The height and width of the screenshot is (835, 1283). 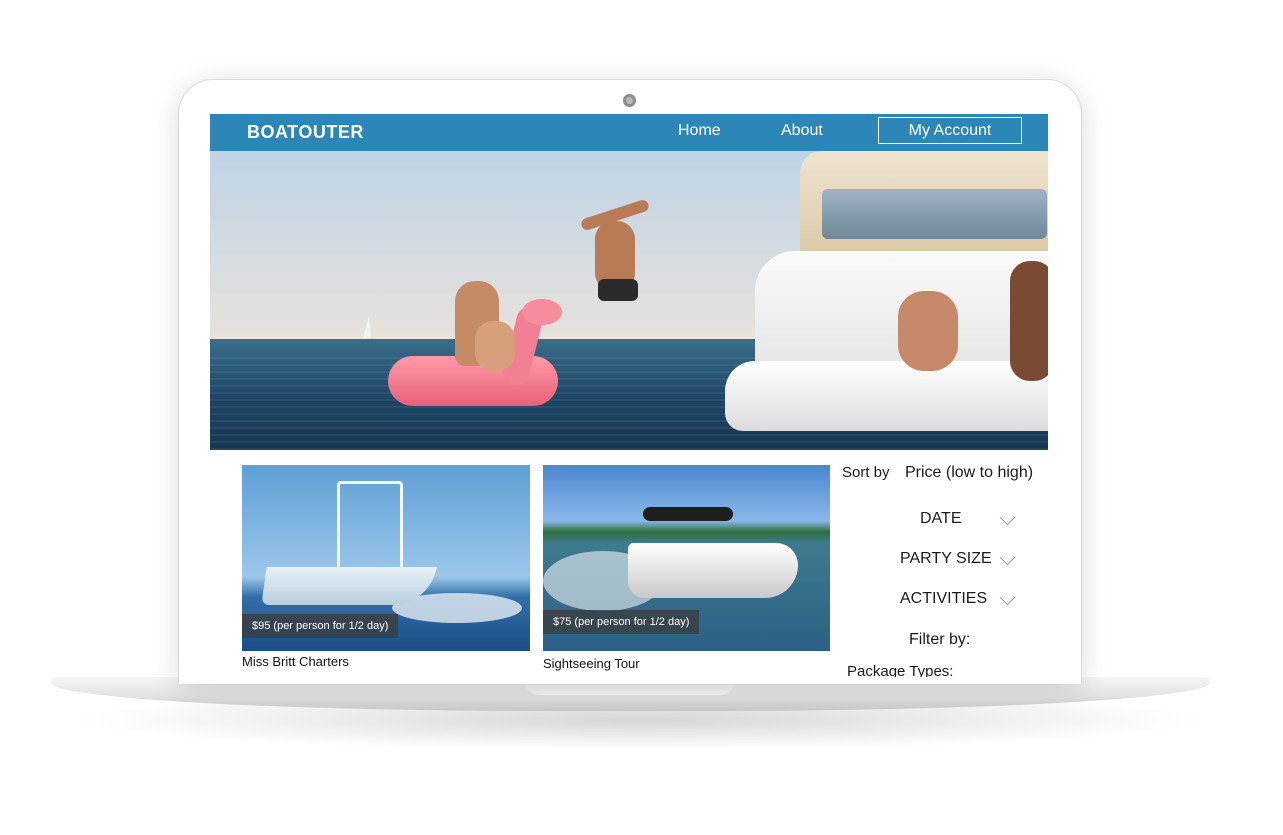 I want to click on flamingo-head, so click(x=542, y=312).